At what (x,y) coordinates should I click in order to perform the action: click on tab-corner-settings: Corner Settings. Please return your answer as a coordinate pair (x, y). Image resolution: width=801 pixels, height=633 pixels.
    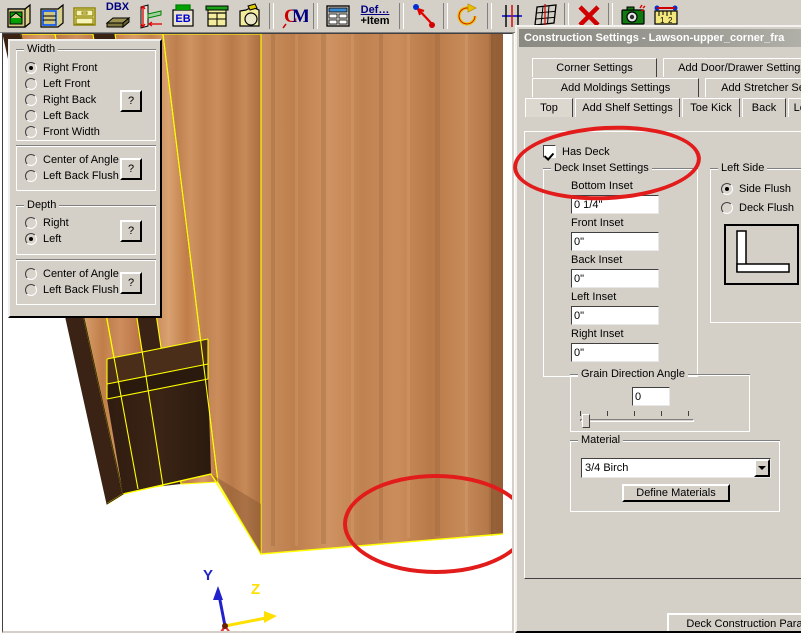
    Looking at the image, I should click on (594, 67).